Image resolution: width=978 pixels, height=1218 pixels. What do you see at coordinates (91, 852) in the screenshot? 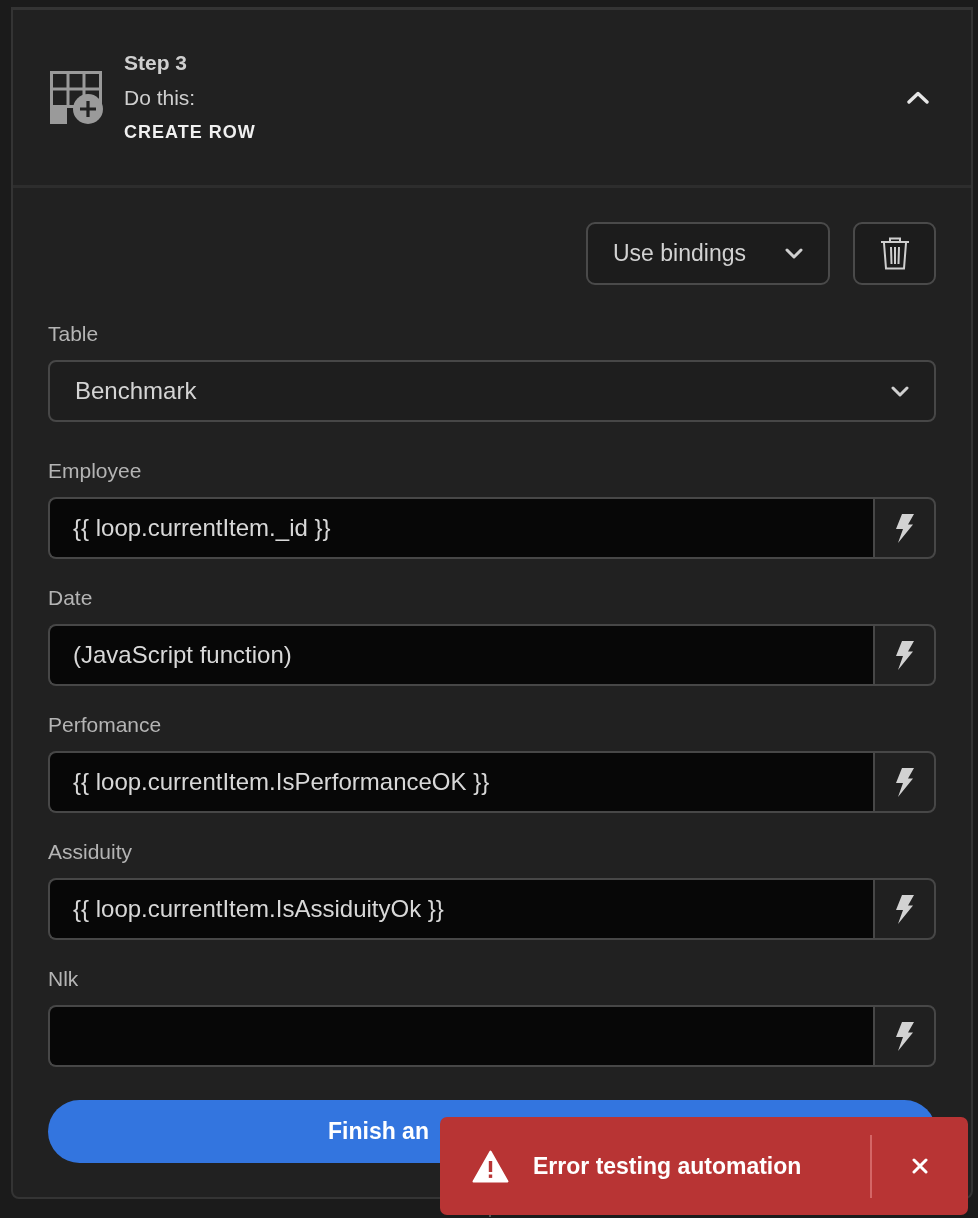
I see `field-label: Assiduity` at bounding box center [91, 852].